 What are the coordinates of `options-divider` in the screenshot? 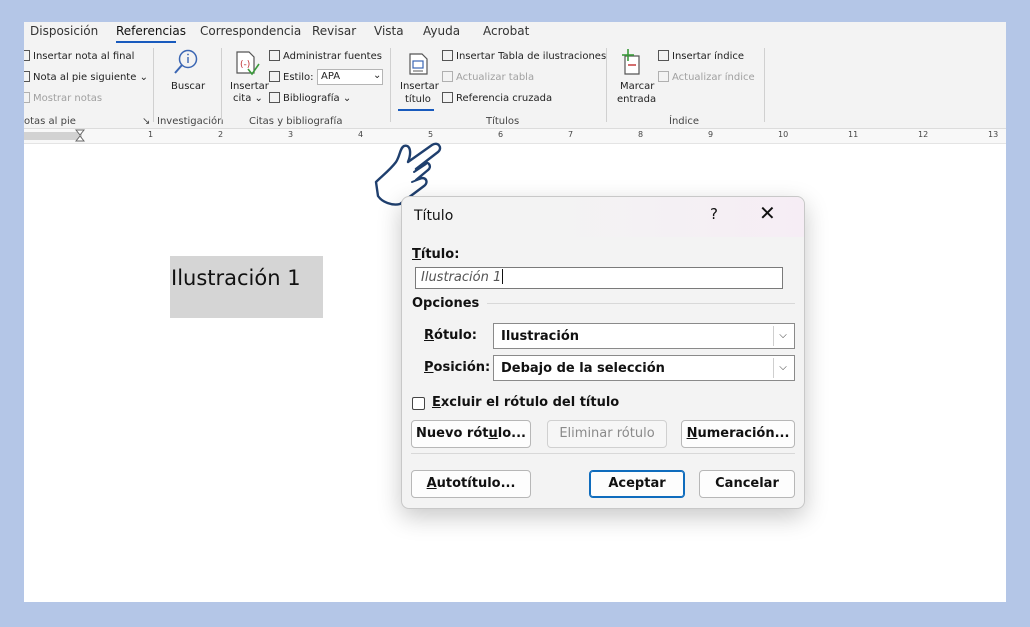 It's located at (641, 303).